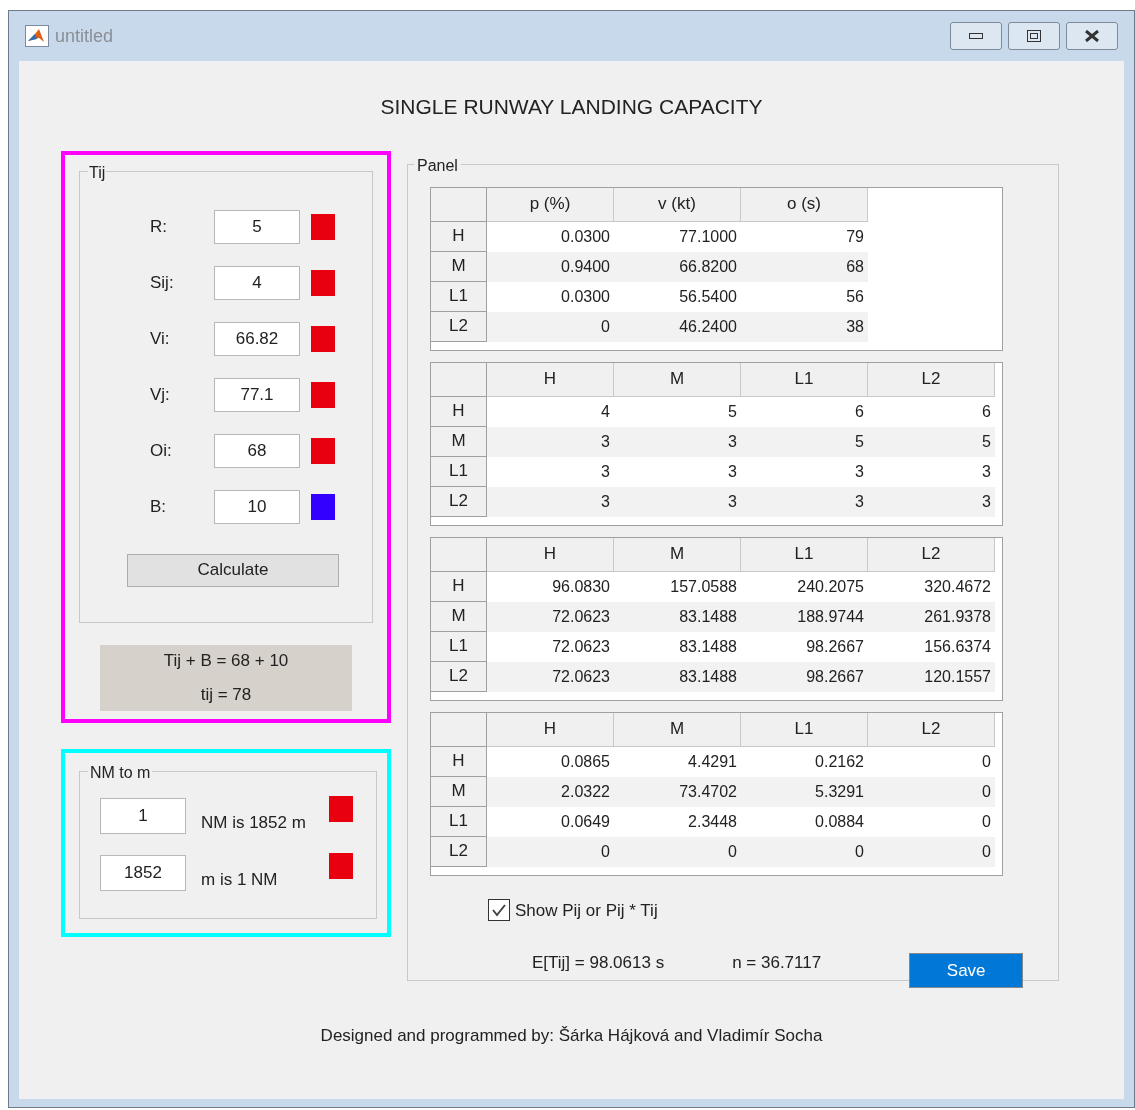 The height and width of the screenshot is (1110, 1135). Describe the element at coordinates (571, 1035) in the screenshot. I see `credits-text: Designed and programmed by: Šárka Hájková and Vladimír Socha` at that location.